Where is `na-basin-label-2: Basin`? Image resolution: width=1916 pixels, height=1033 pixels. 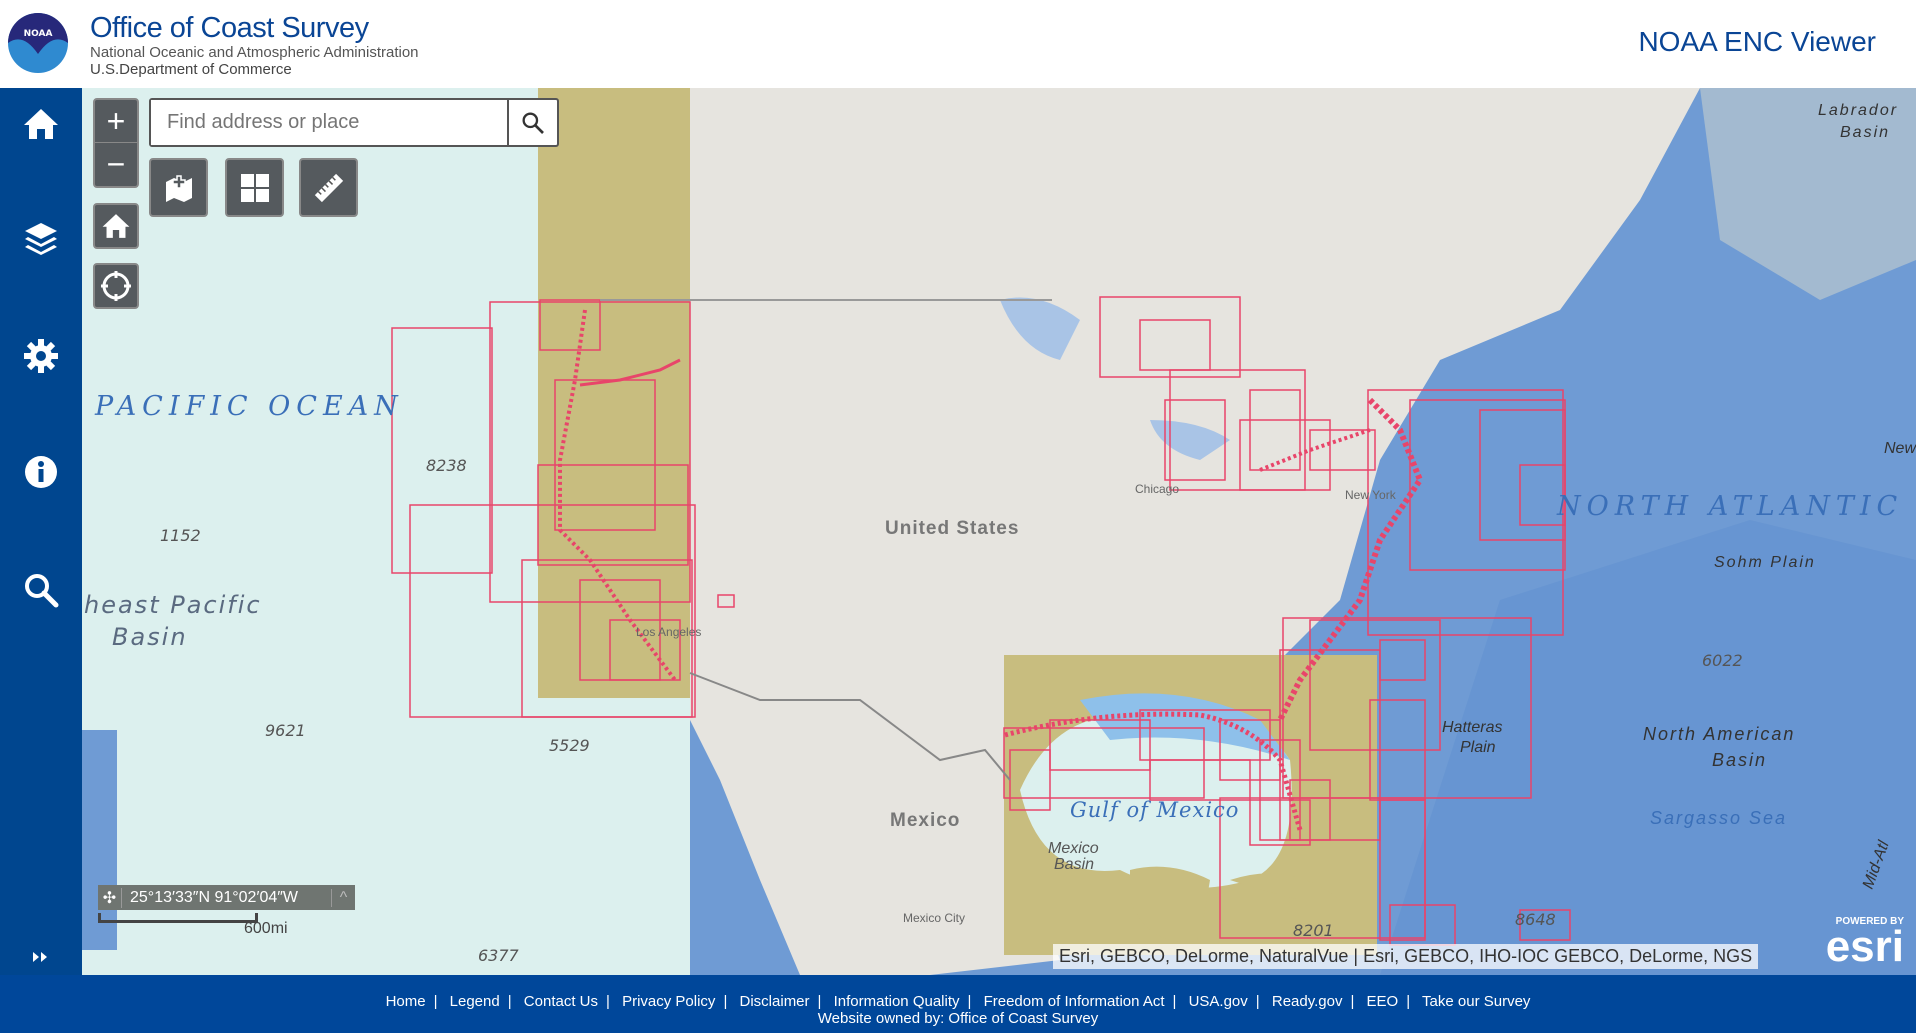
na-basin-label-2: Basin is located at coordinates (1739, 760).